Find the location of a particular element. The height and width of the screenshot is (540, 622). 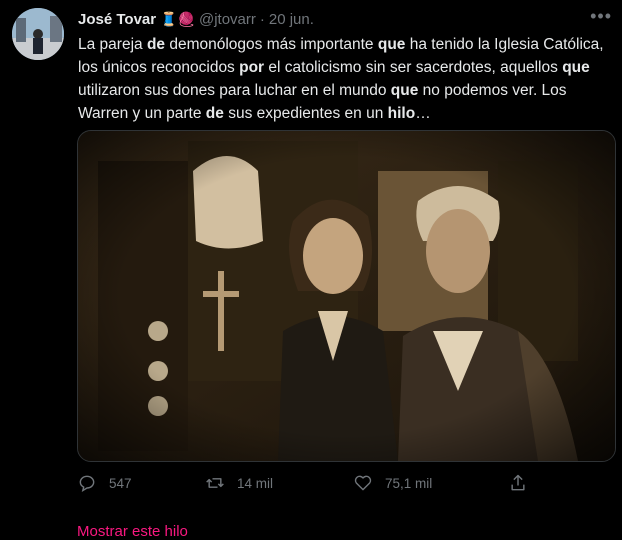

show-thread-link: Mostrar este hilo is located at coordinates (132, 531).